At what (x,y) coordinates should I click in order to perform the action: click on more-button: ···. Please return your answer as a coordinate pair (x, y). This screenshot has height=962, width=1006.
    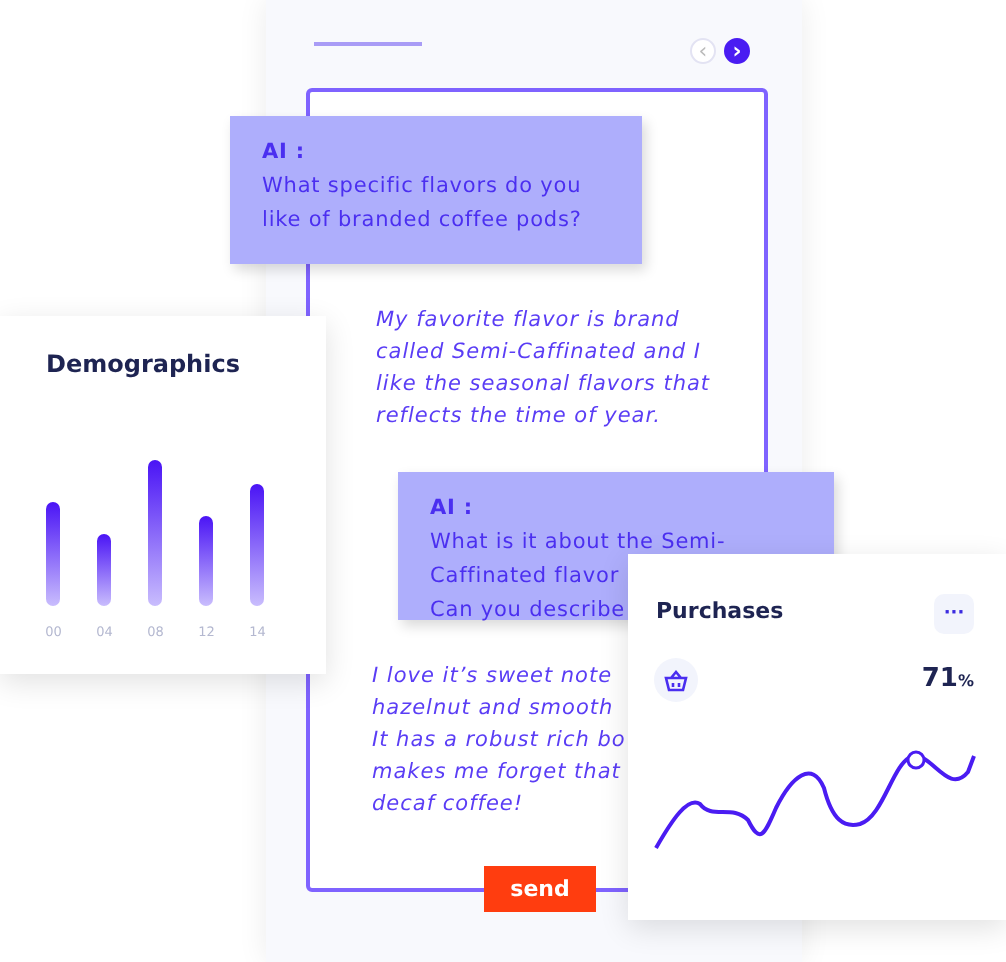
    Looking at the image, I should click on (954, 614).